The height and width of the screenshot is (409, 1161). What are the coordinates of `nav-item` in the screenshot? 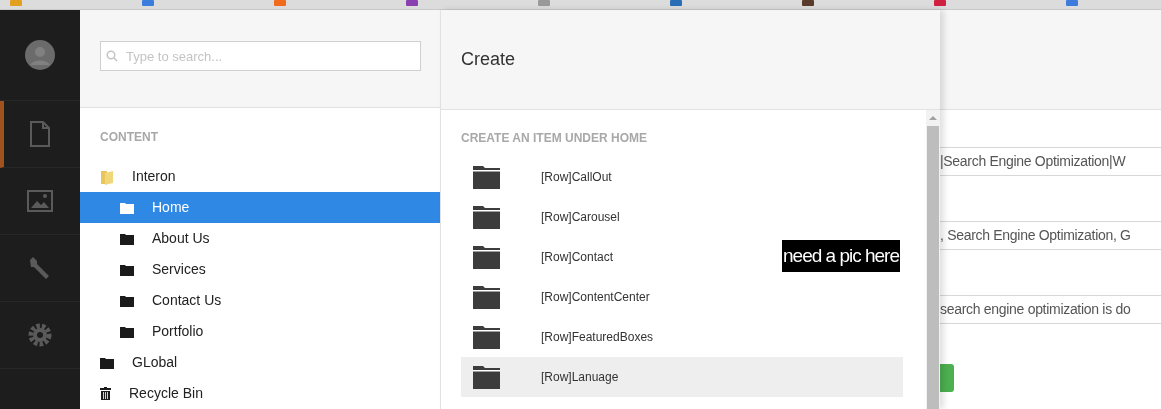 It's located at (40, 134).